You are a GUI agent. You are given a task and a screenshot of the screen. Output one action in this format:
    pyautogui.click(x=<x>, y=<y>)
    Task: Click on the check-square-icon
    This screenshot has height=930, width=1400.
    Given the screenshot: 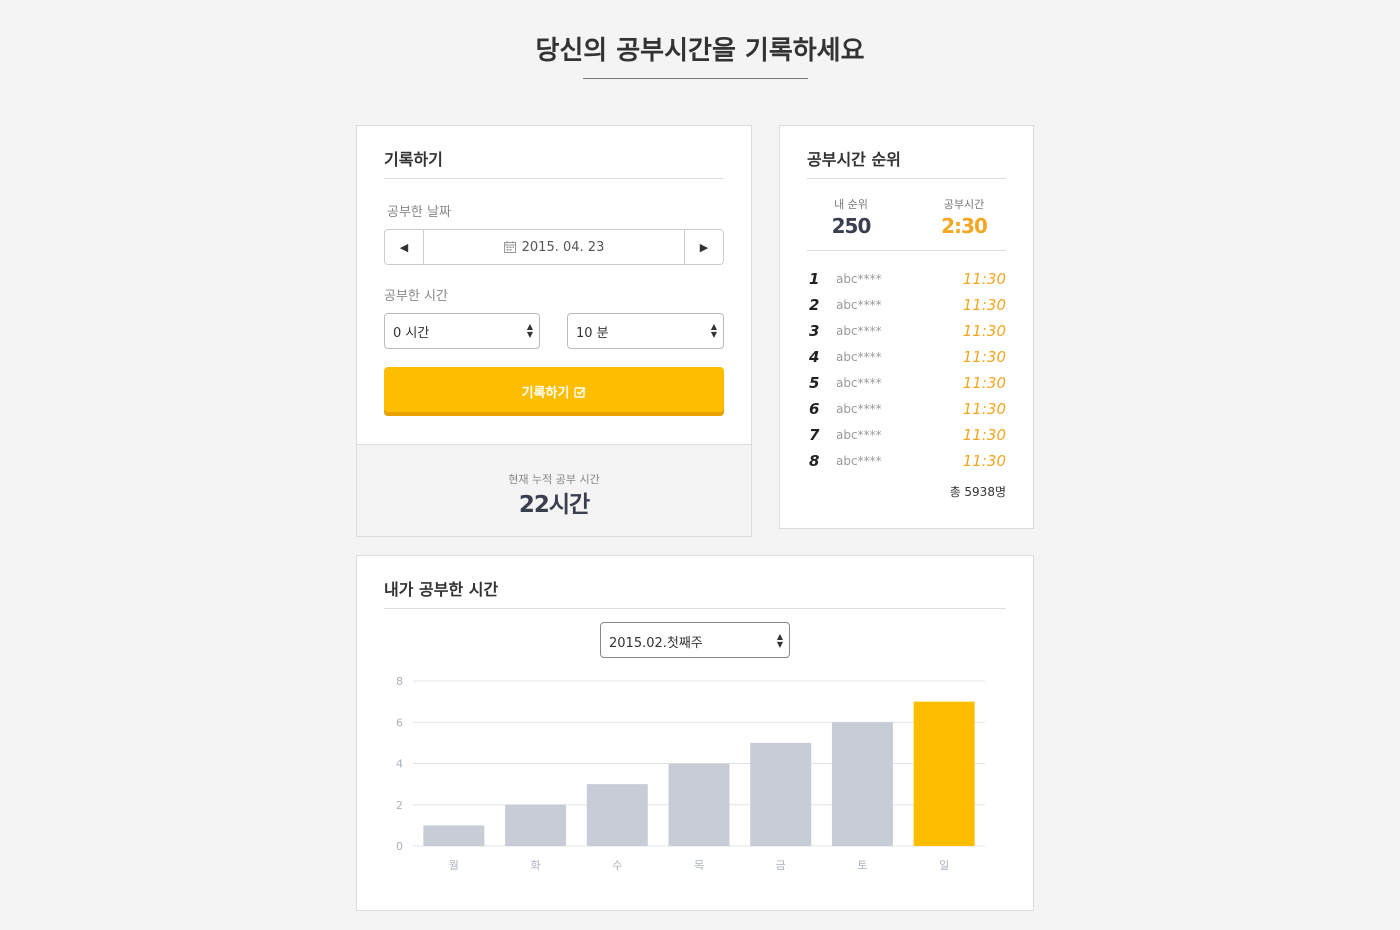 What is the action you would take?
    pyautogui.click(x=580, y=392)
    